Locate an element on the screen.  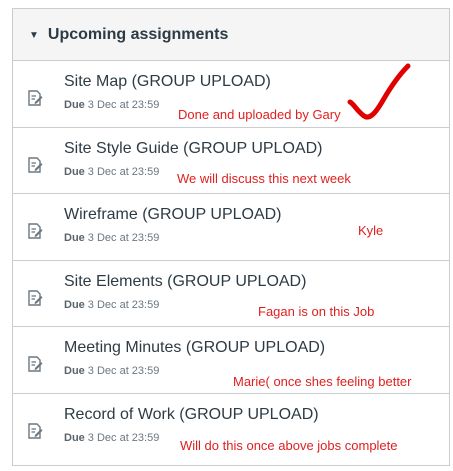
annotation-note: Marie( once shes feeling better is located at coordinates (322, 381).